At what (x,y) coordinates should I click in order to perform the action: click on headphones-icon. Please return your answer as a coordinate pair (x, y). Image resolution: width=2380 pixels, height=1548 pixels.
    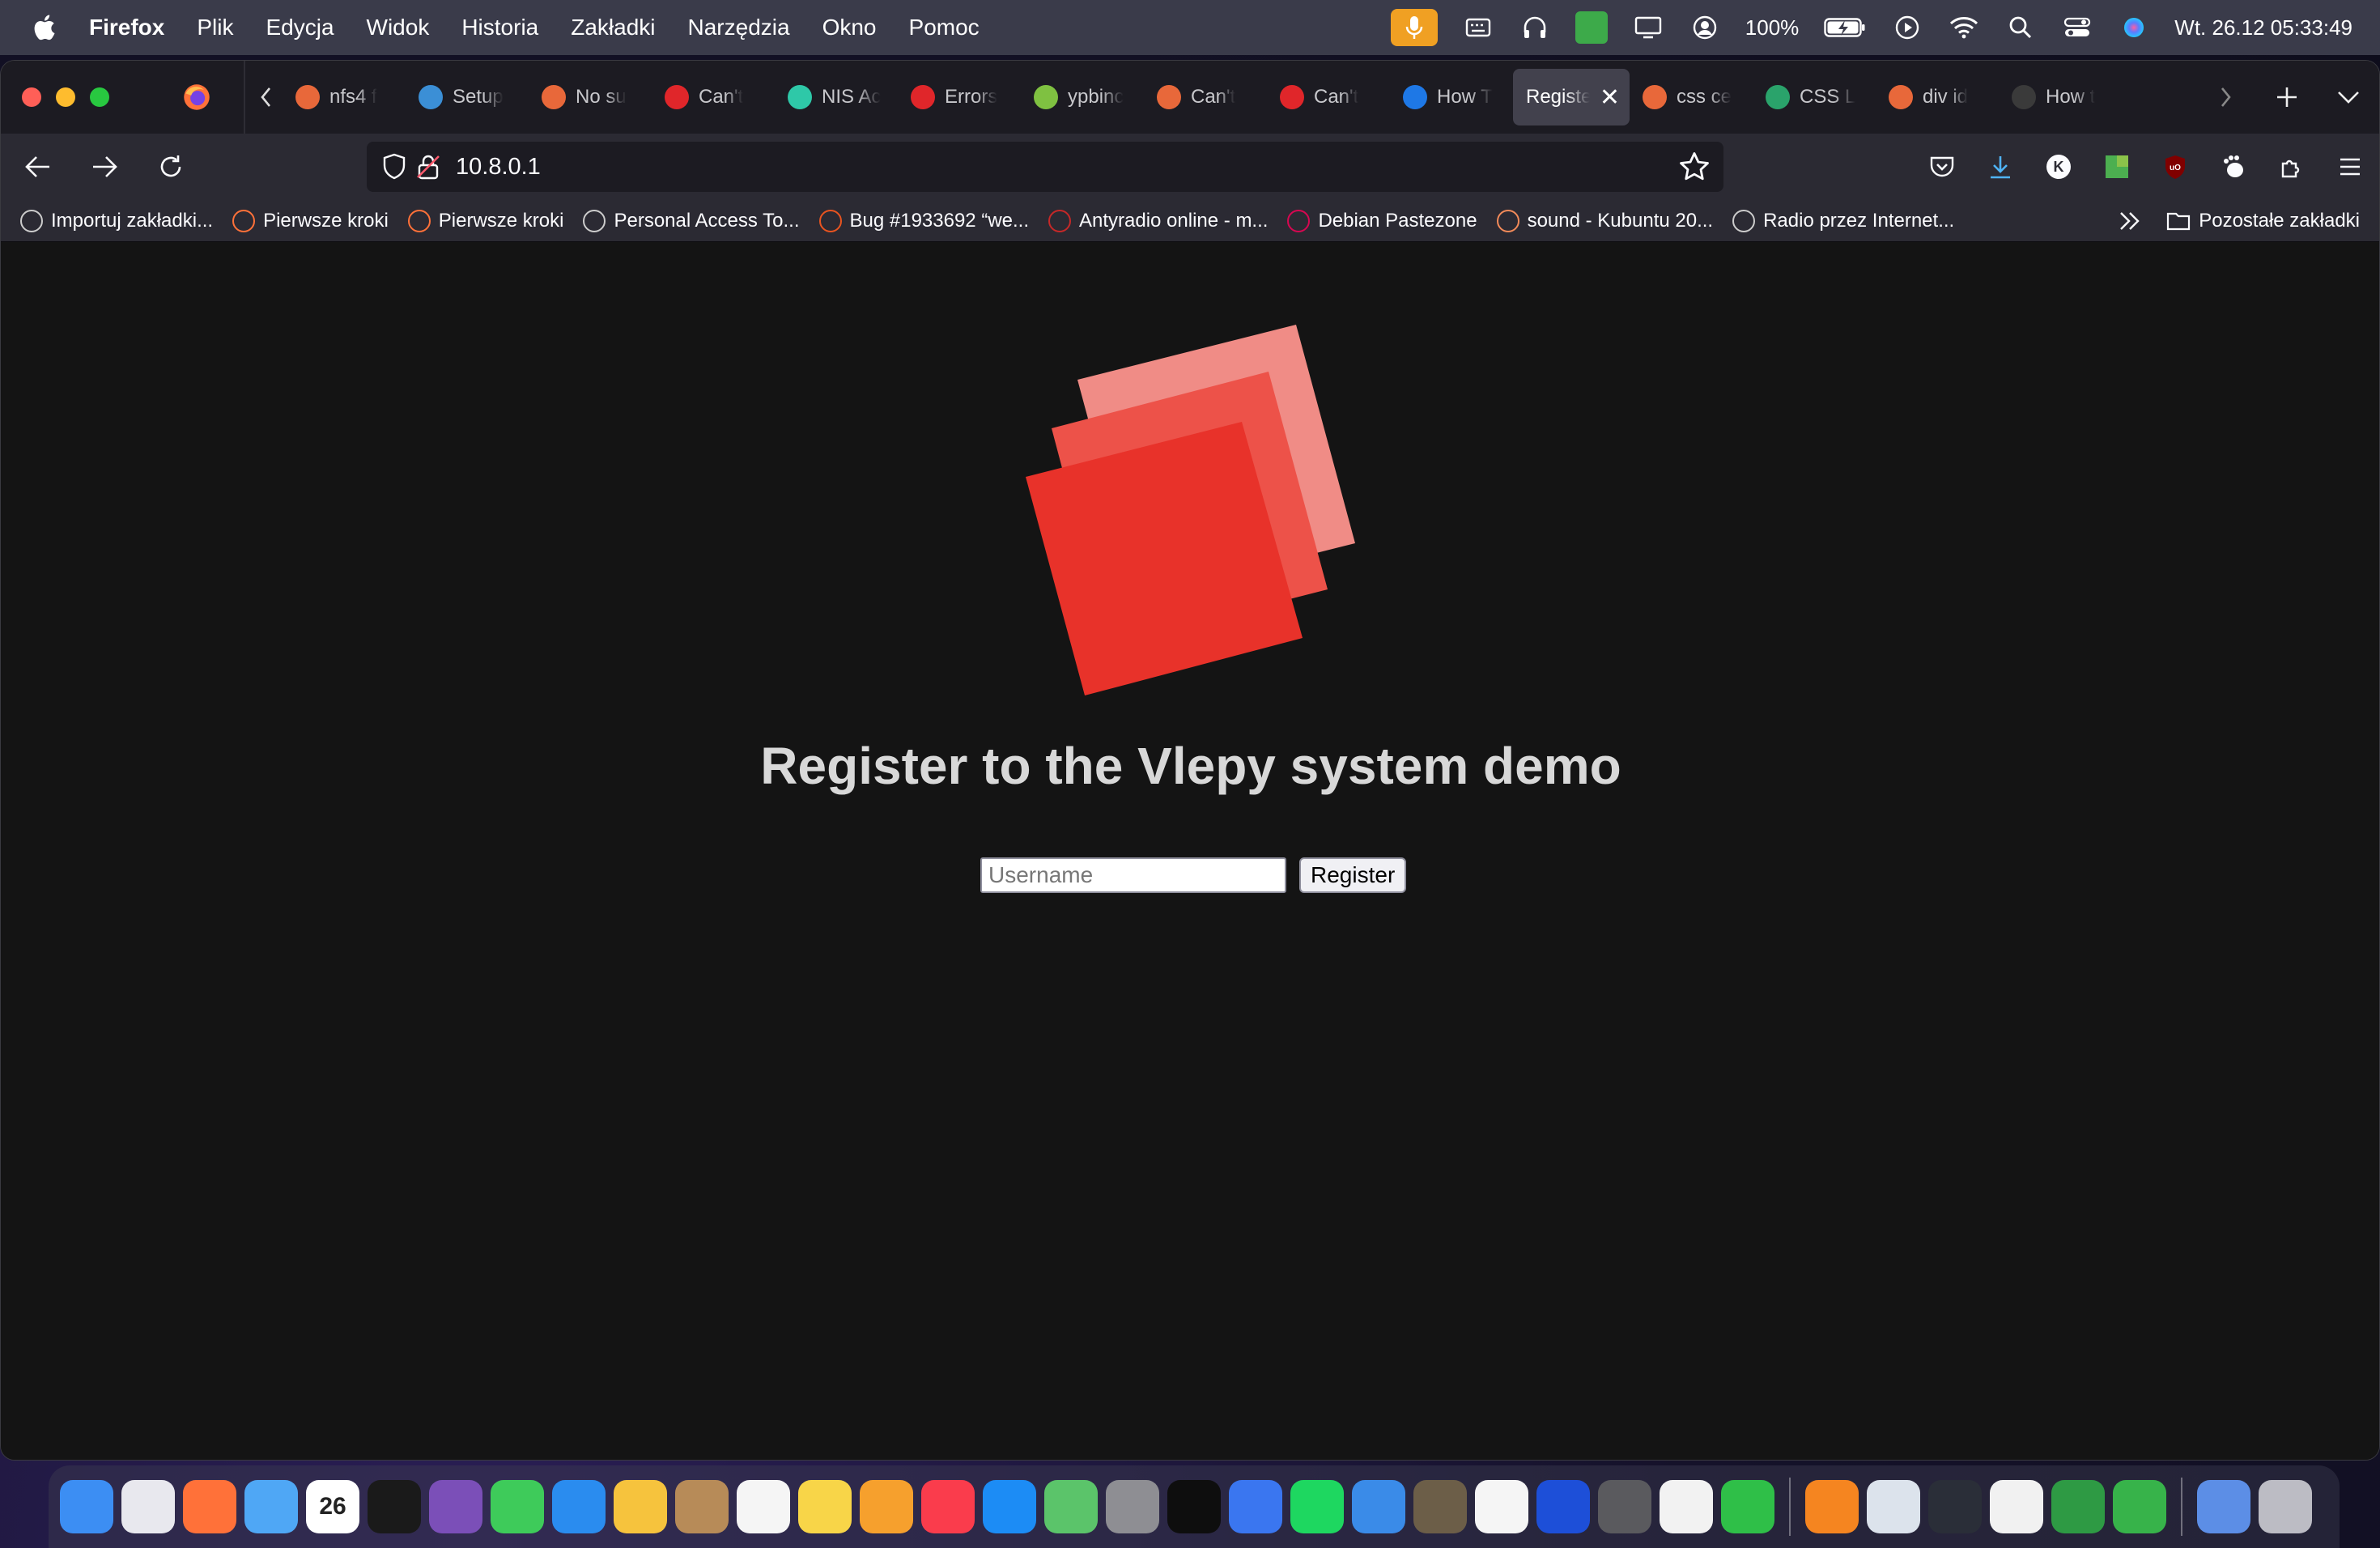
    Looking at the image, I should click on (1535, 27).